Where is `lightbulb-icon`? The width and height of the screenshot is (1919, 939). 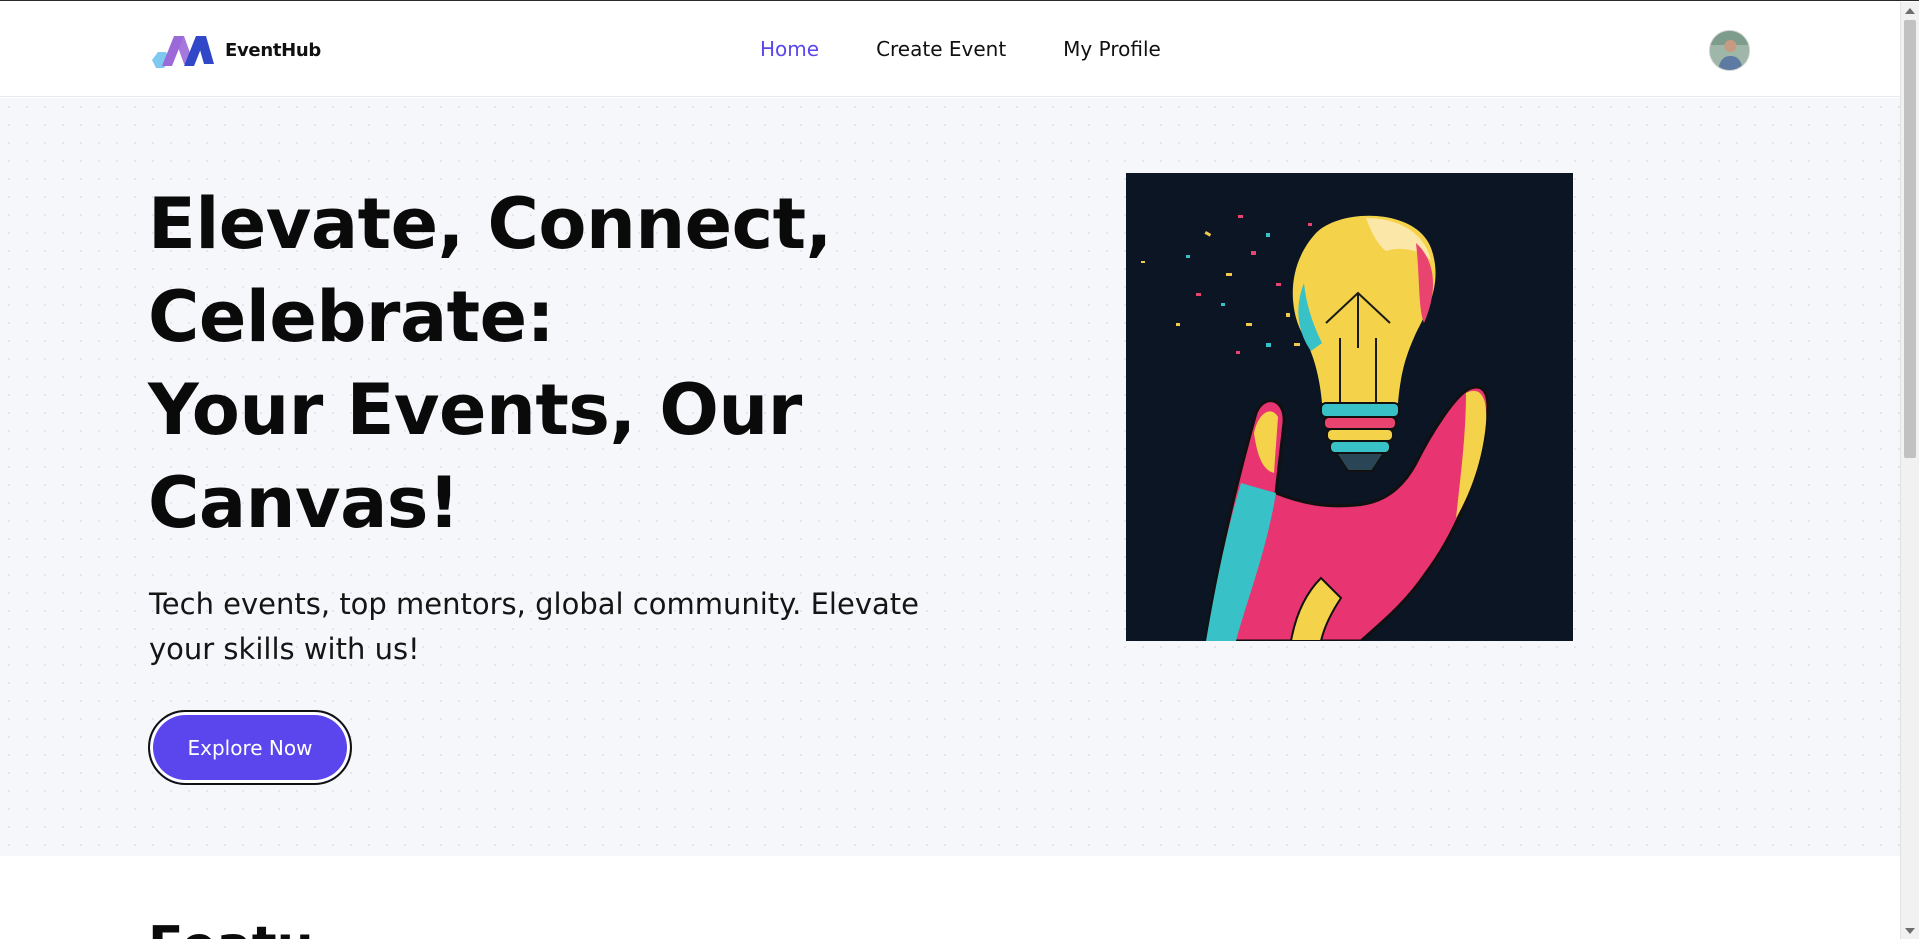
lightbulb-icon is located at coordinates (1349, 407).